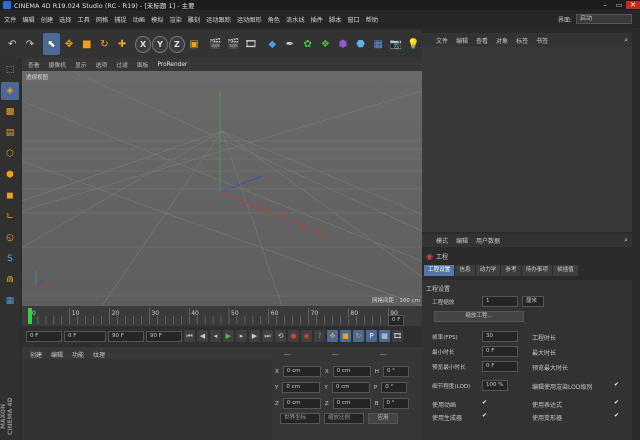 The height and width of the screenshot is (440, 640). Describe the element at coordinates (12, 44) in the screenshot. I see `undo-icon: ↶` at that location.